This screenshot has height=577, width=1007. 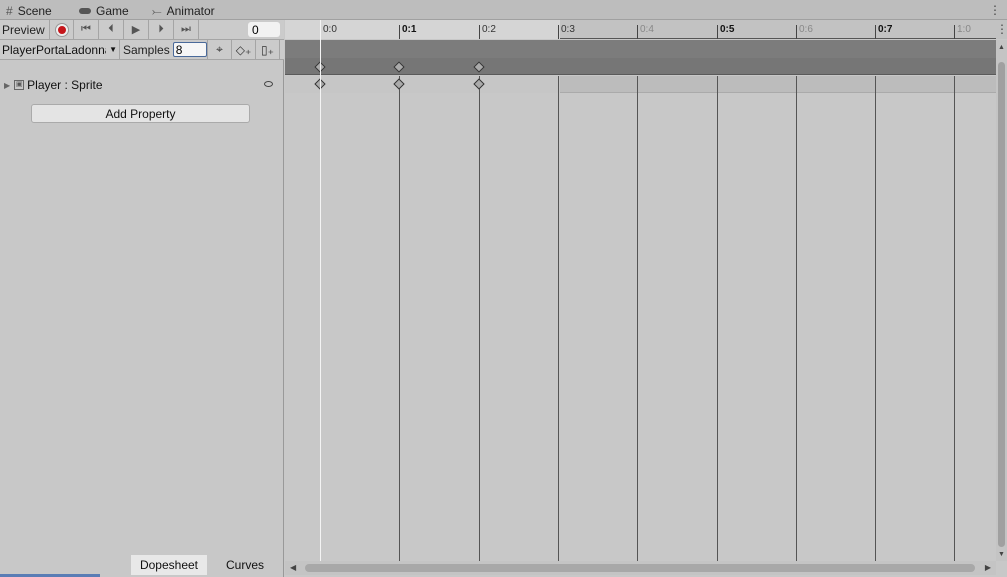 I want to click on step-back-icon: ⏴, so click(x=111, y=29).